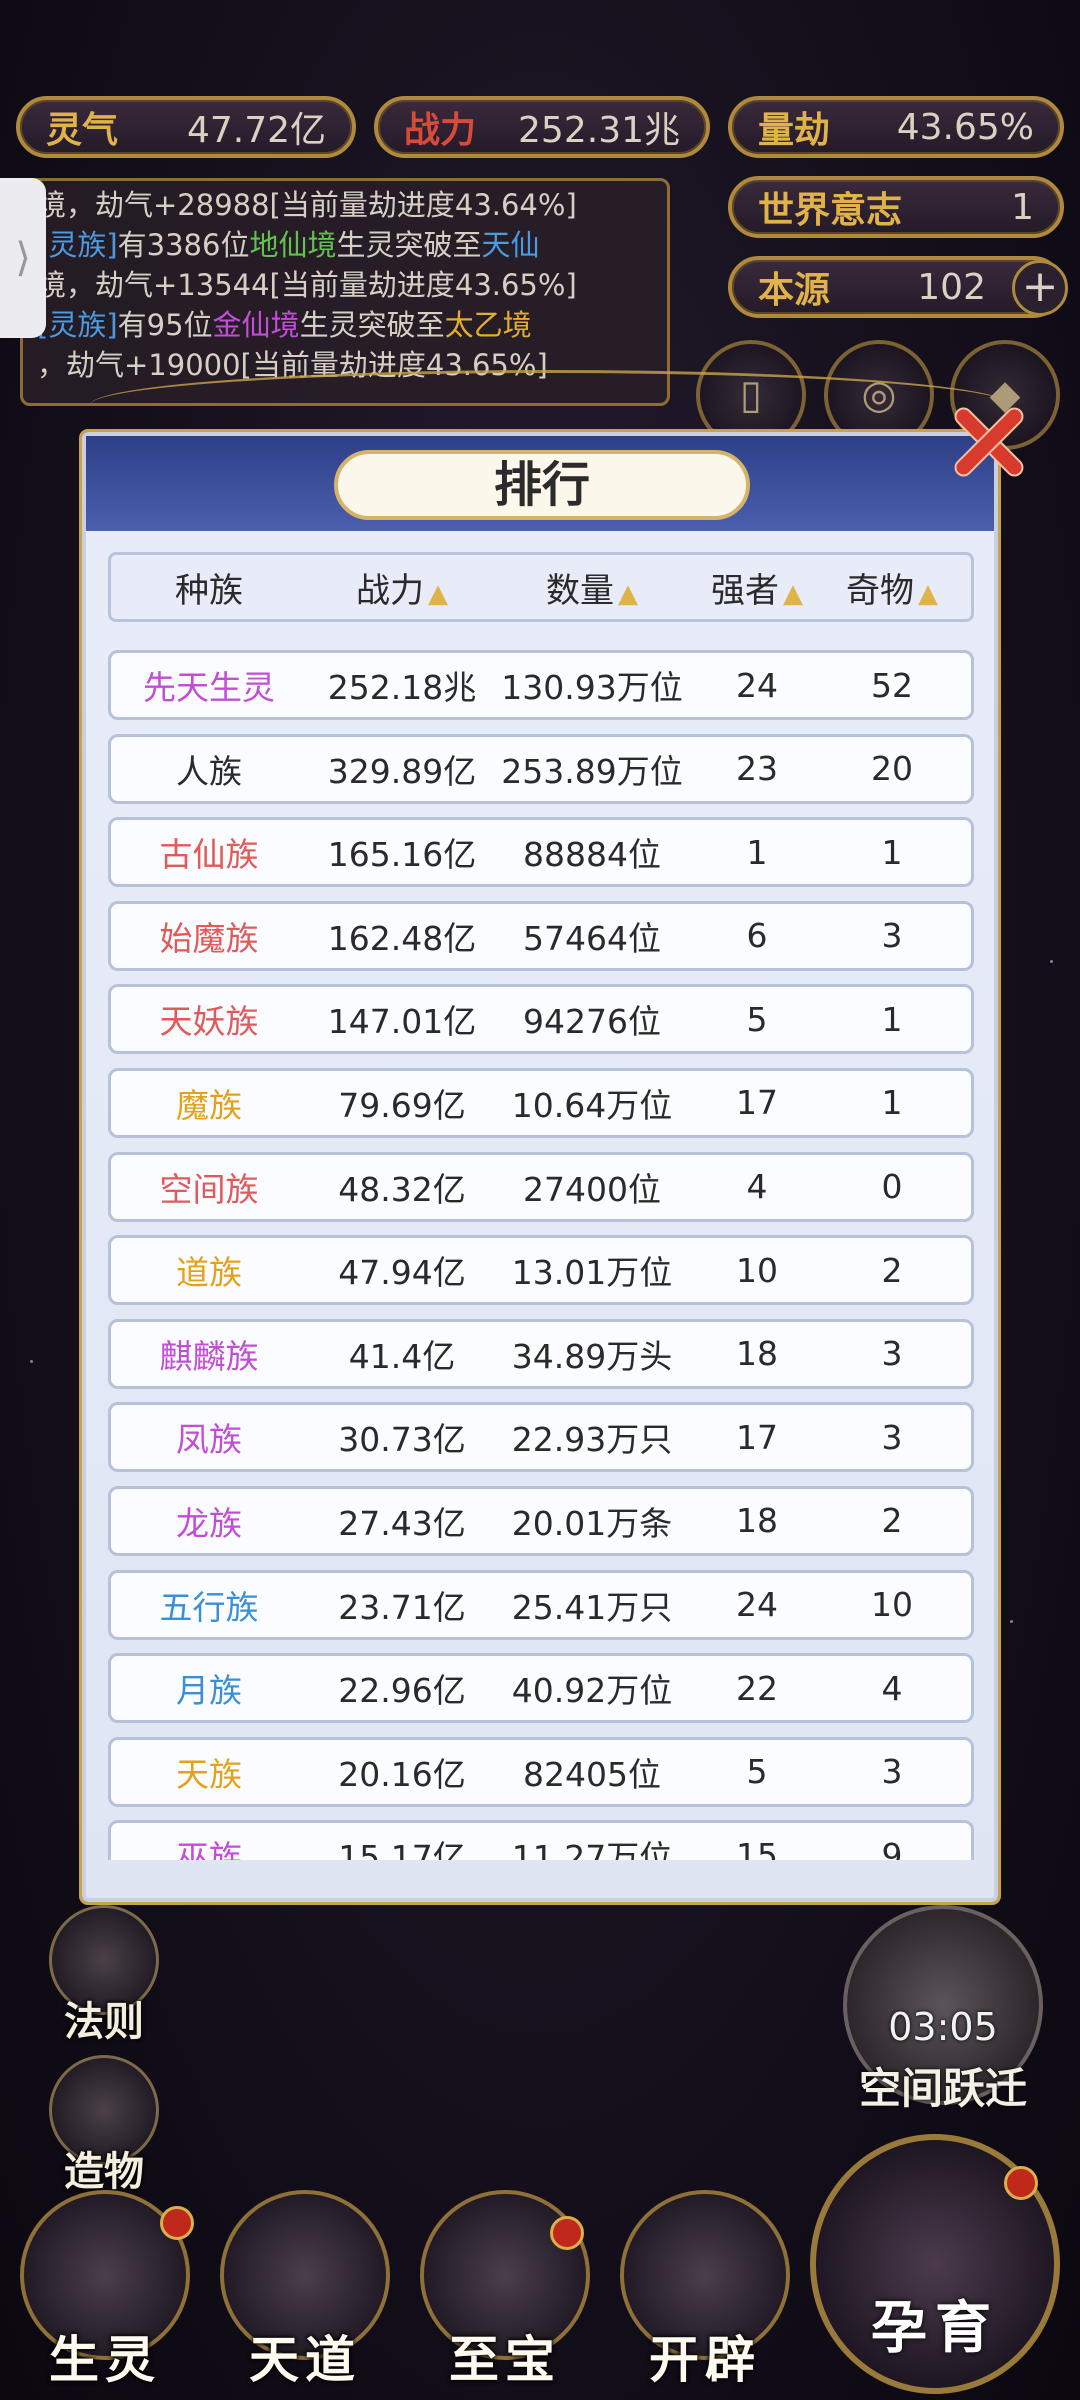  What do you see at coordinates (592, 1849) in the screenshot?
I see `count-cell: 11.27万位` at bounding box center [592, 1849].